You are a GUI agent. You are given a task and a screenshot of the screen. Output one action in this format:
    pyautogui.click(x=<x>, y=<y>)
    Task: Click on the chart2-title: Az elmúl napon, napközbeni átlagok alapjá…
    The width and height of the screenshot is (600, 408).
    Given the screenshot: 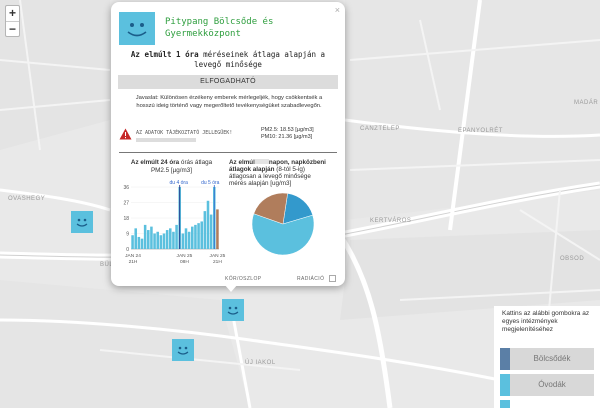 What is the action you would take?
    pyautogui.click(x=285, y=173)
    